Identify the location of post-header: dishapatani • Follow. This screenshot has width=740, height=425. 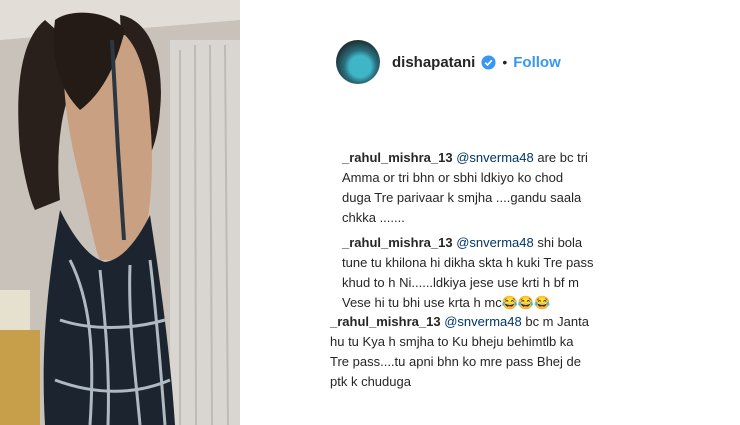
(448, 62).